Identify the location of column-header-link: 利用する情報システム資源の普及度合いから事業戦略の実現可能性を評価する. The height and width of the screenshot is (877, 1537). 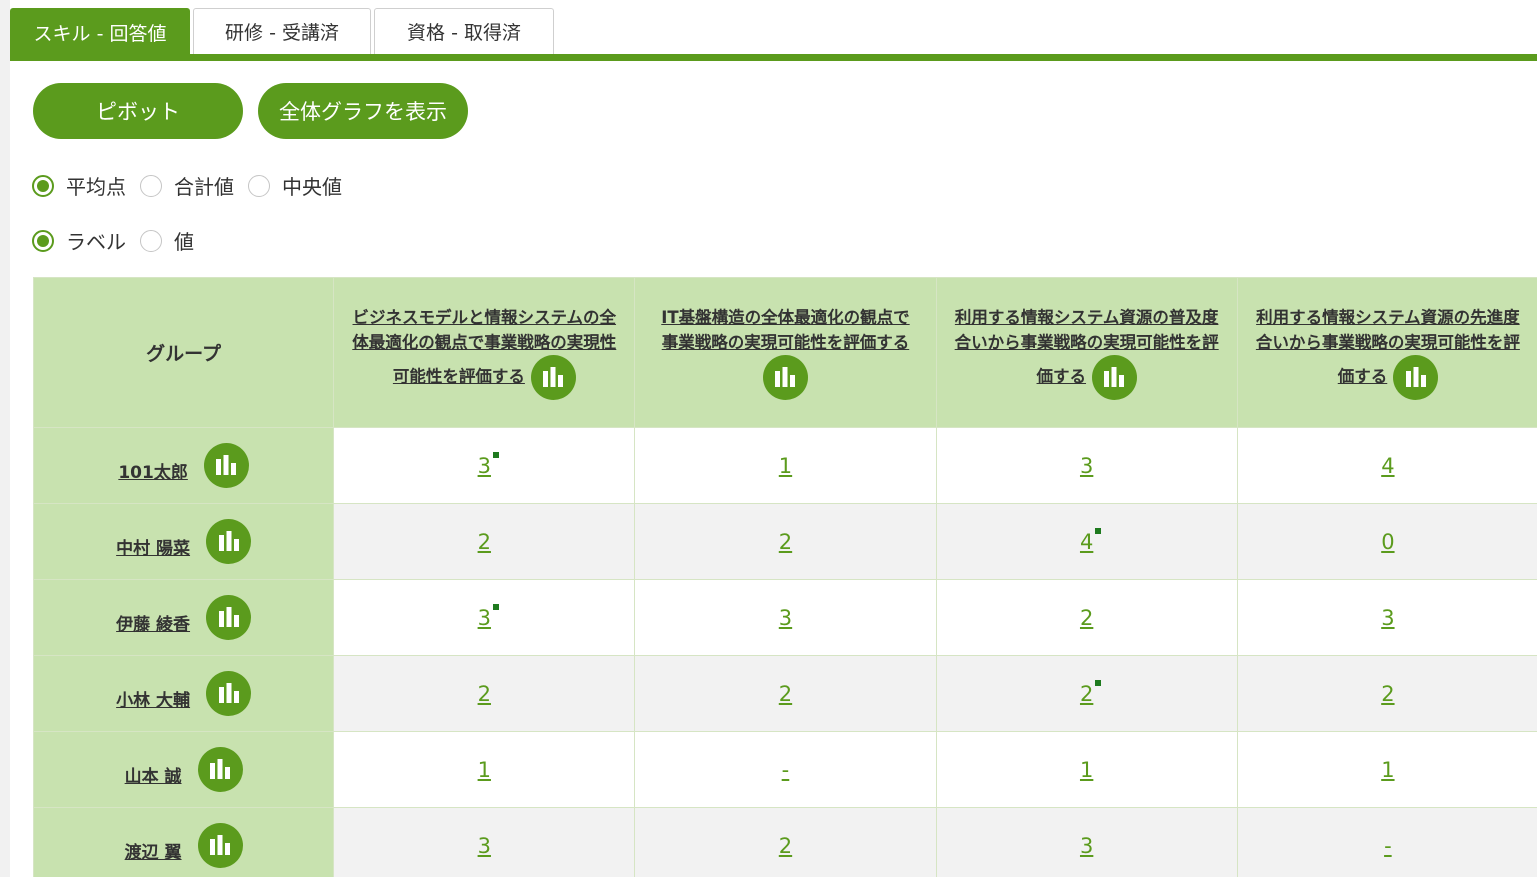
(1087, 347).